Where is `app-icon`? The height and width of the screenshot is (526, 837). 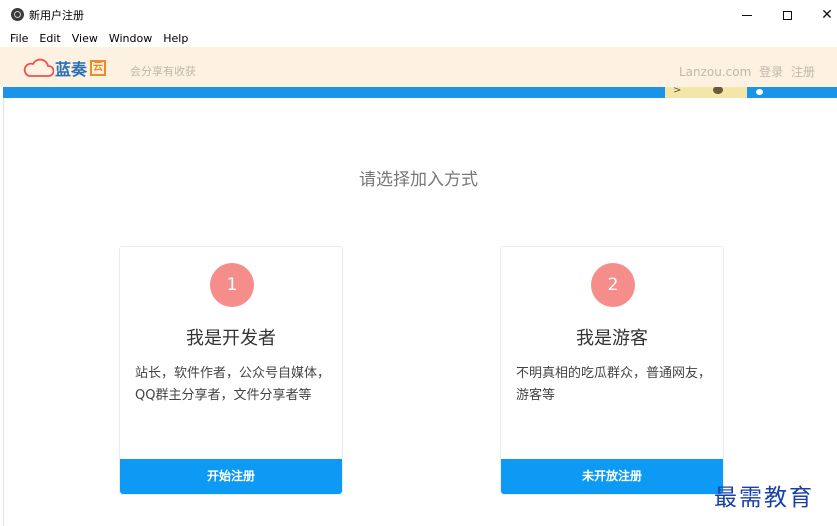 app-icon is located at coordinates (17, 14).